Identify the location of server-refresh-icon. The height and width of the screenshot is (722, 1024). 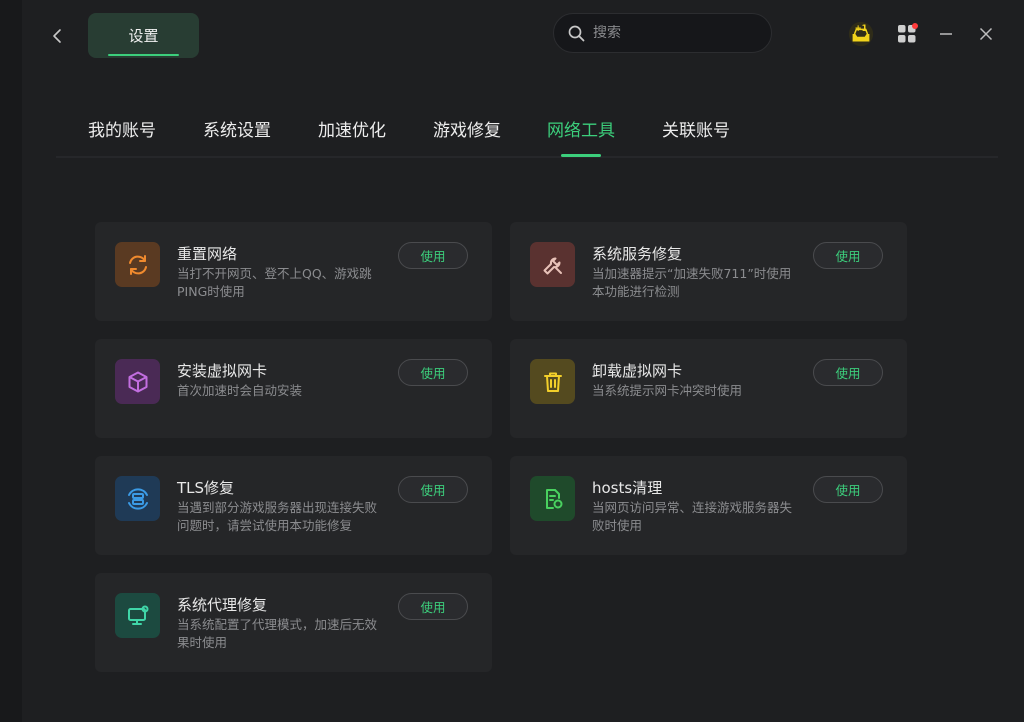
(137, 498).